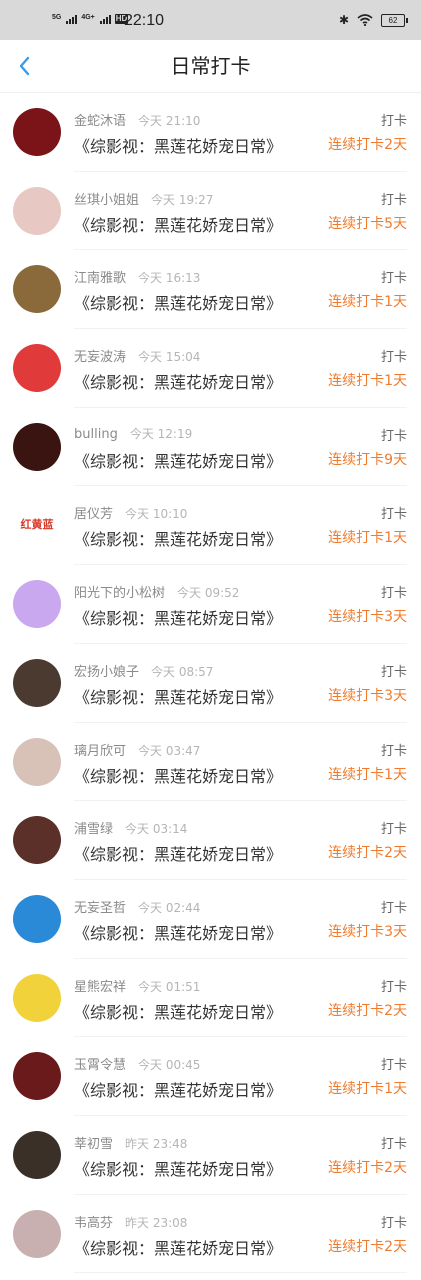  Describe the element at coordinates (210, 919) in the screenshot. I see `list-item: 无妄圣哲 今天 02:44 《综影视：黑莲花娇宠日常》 打卡连续打卡3天` at that location.